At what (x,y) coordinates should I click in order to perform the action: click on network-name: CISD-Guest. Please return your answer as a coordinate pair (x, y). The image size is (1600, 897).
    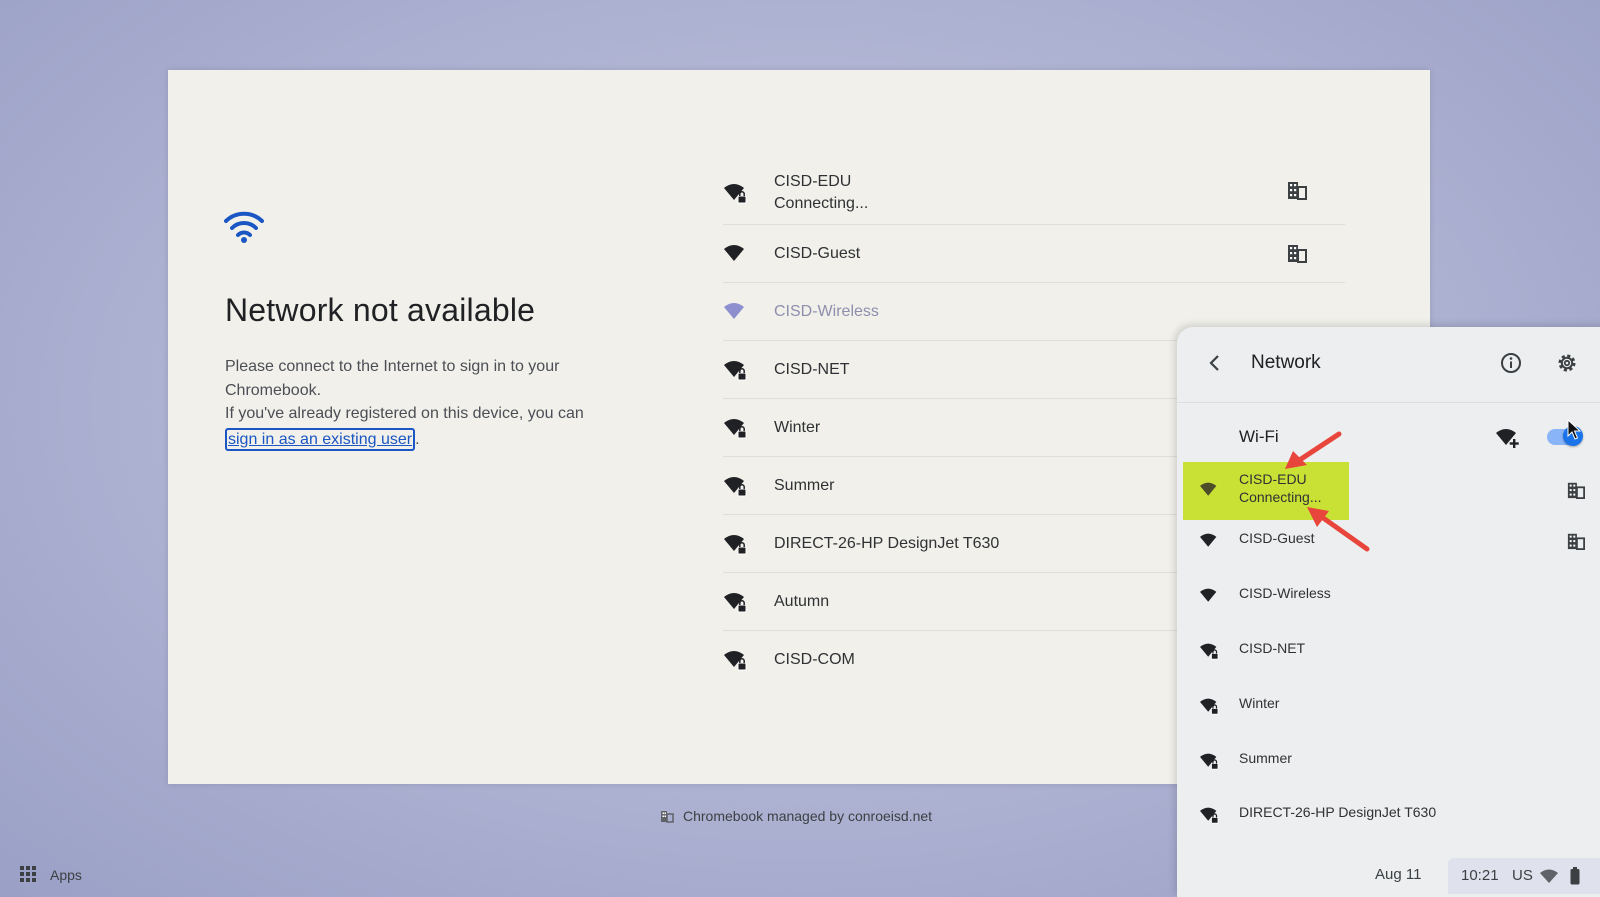
    Looking at the image, I should click on (817, 253).